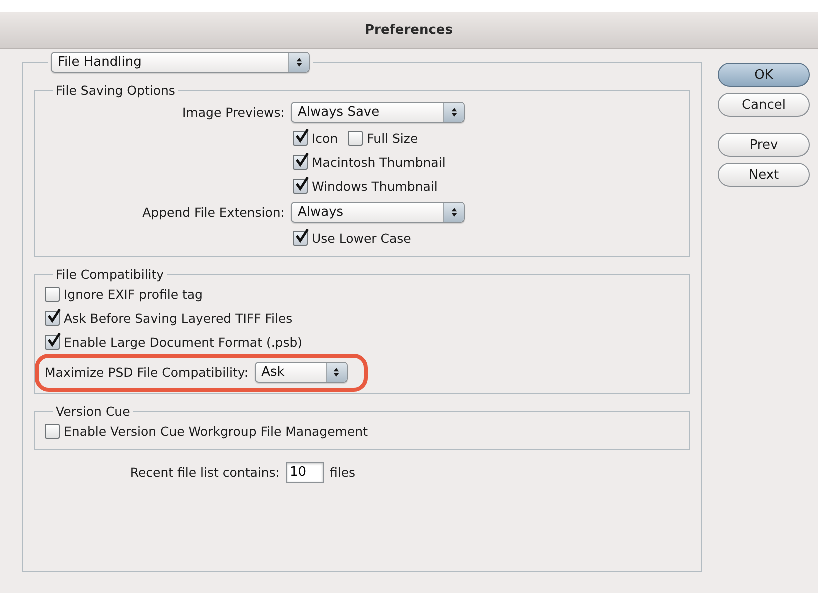  What do you see at coordinates (183, 342) in the screenshot?
I see `checkbox-label: Enable Large Document Format (.psb)` at bounding box center [183, 342].